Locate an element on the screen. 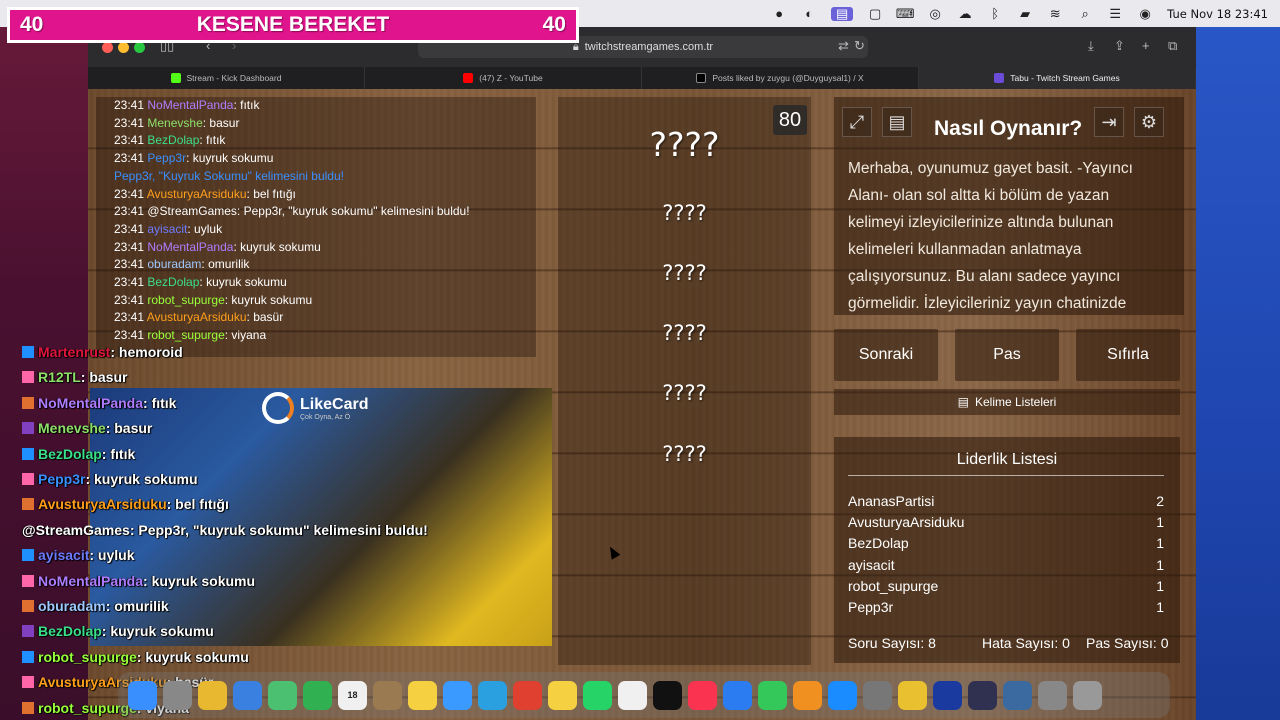 The width and height of the screenshot is (1280, 720). photos-icon is located at coordinates (212, 695).